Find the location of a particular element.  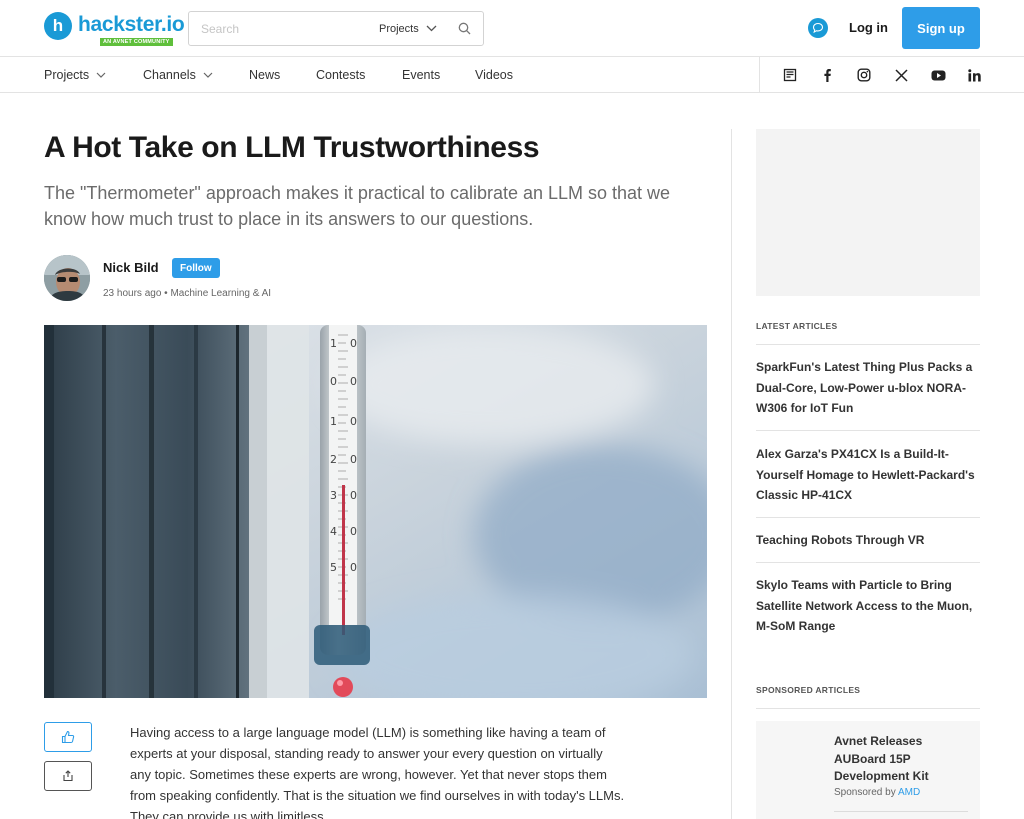

logo-text-group: hackster.io AN AVNET COMMUNITY is located at coordinates (131, 29).